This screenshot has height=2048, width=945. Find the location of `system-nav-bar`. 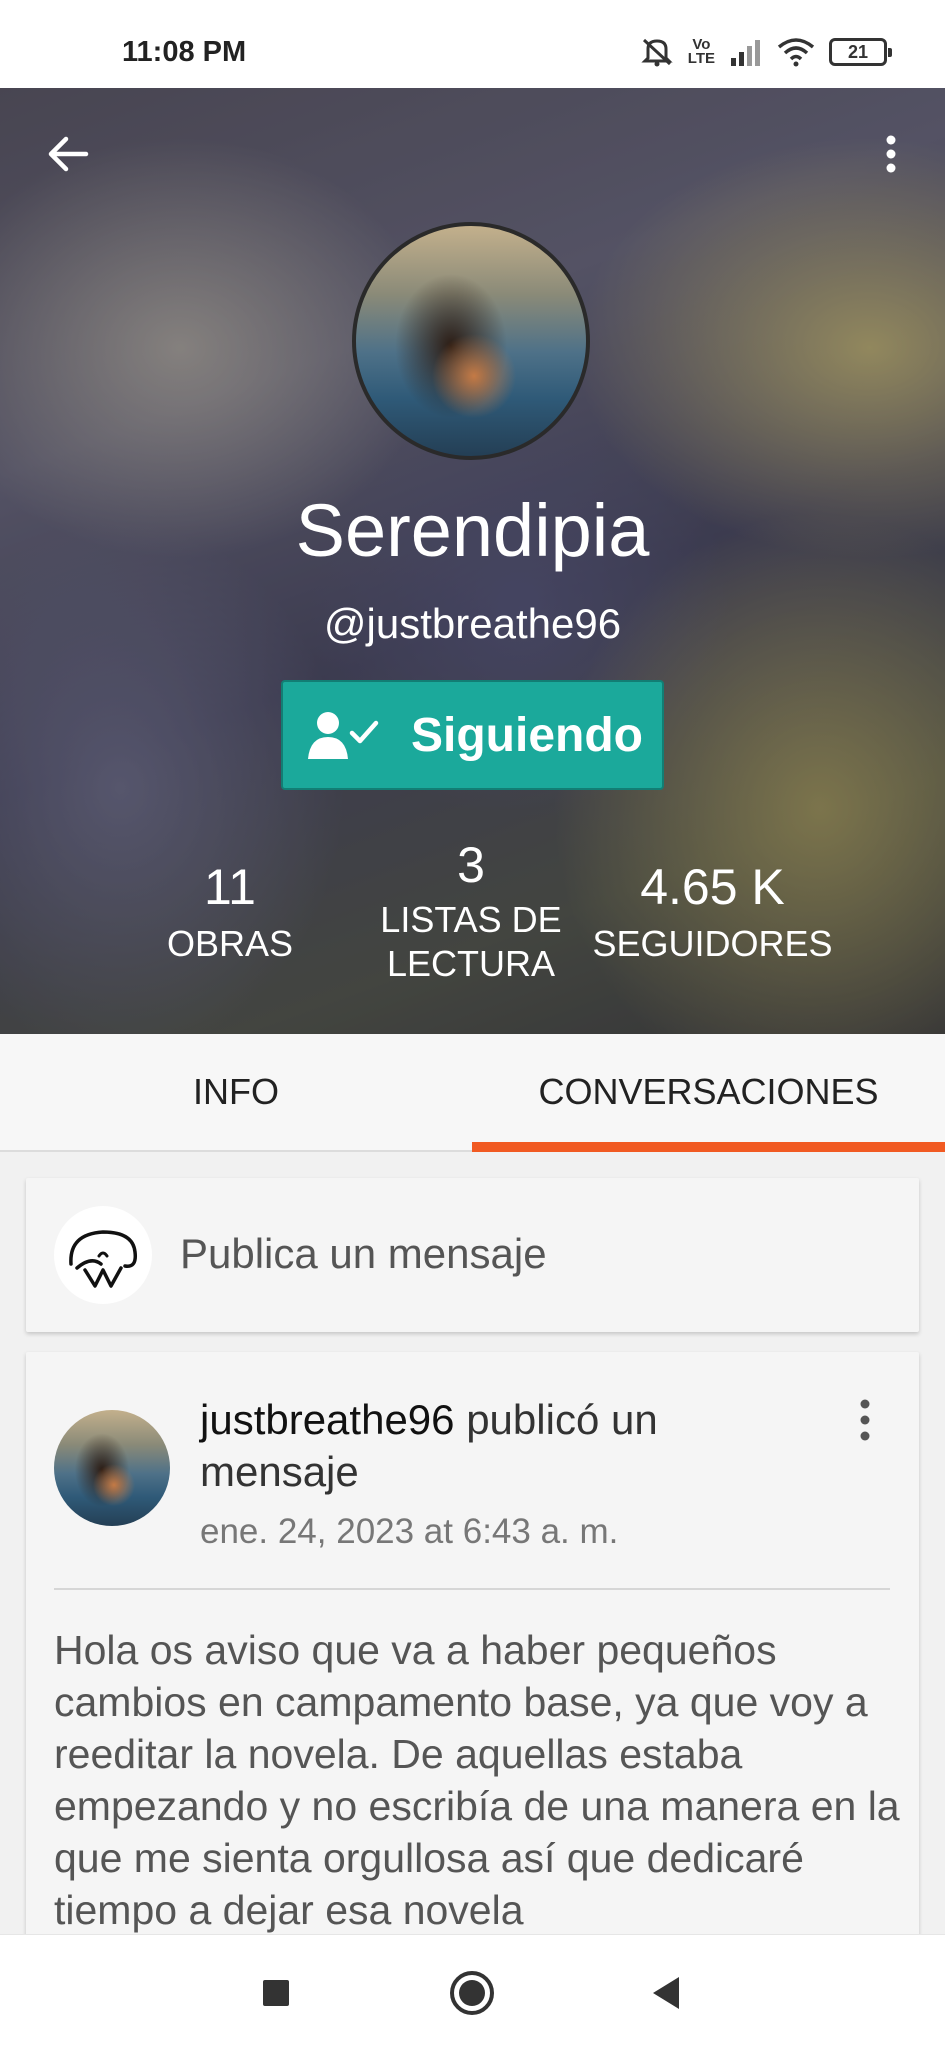

system-nav-bar is located at coordinates (472, 1991).